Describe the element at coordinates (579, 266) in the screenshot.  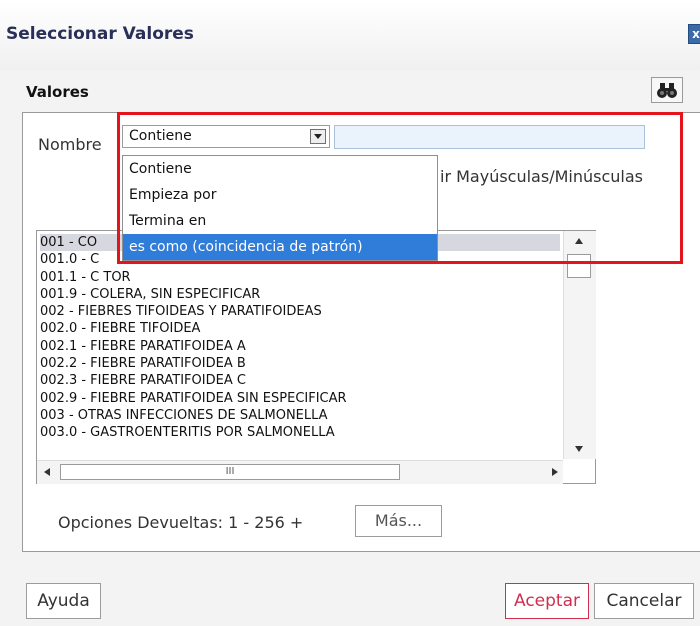
I see `vertical-scroll-thumb` at that location.